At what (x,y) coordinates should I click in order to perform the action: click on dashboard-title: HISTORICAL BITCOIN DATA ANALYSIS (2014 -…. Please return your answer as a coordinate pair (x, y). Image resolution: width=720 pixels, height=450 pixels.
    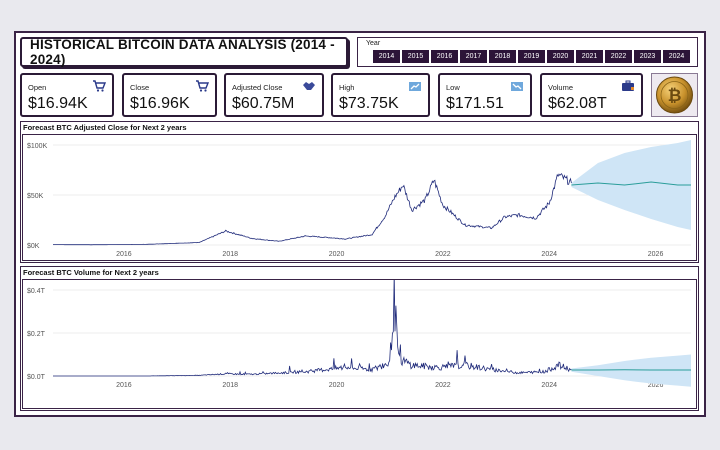
    Looking at the image, I should click on (182, 52).